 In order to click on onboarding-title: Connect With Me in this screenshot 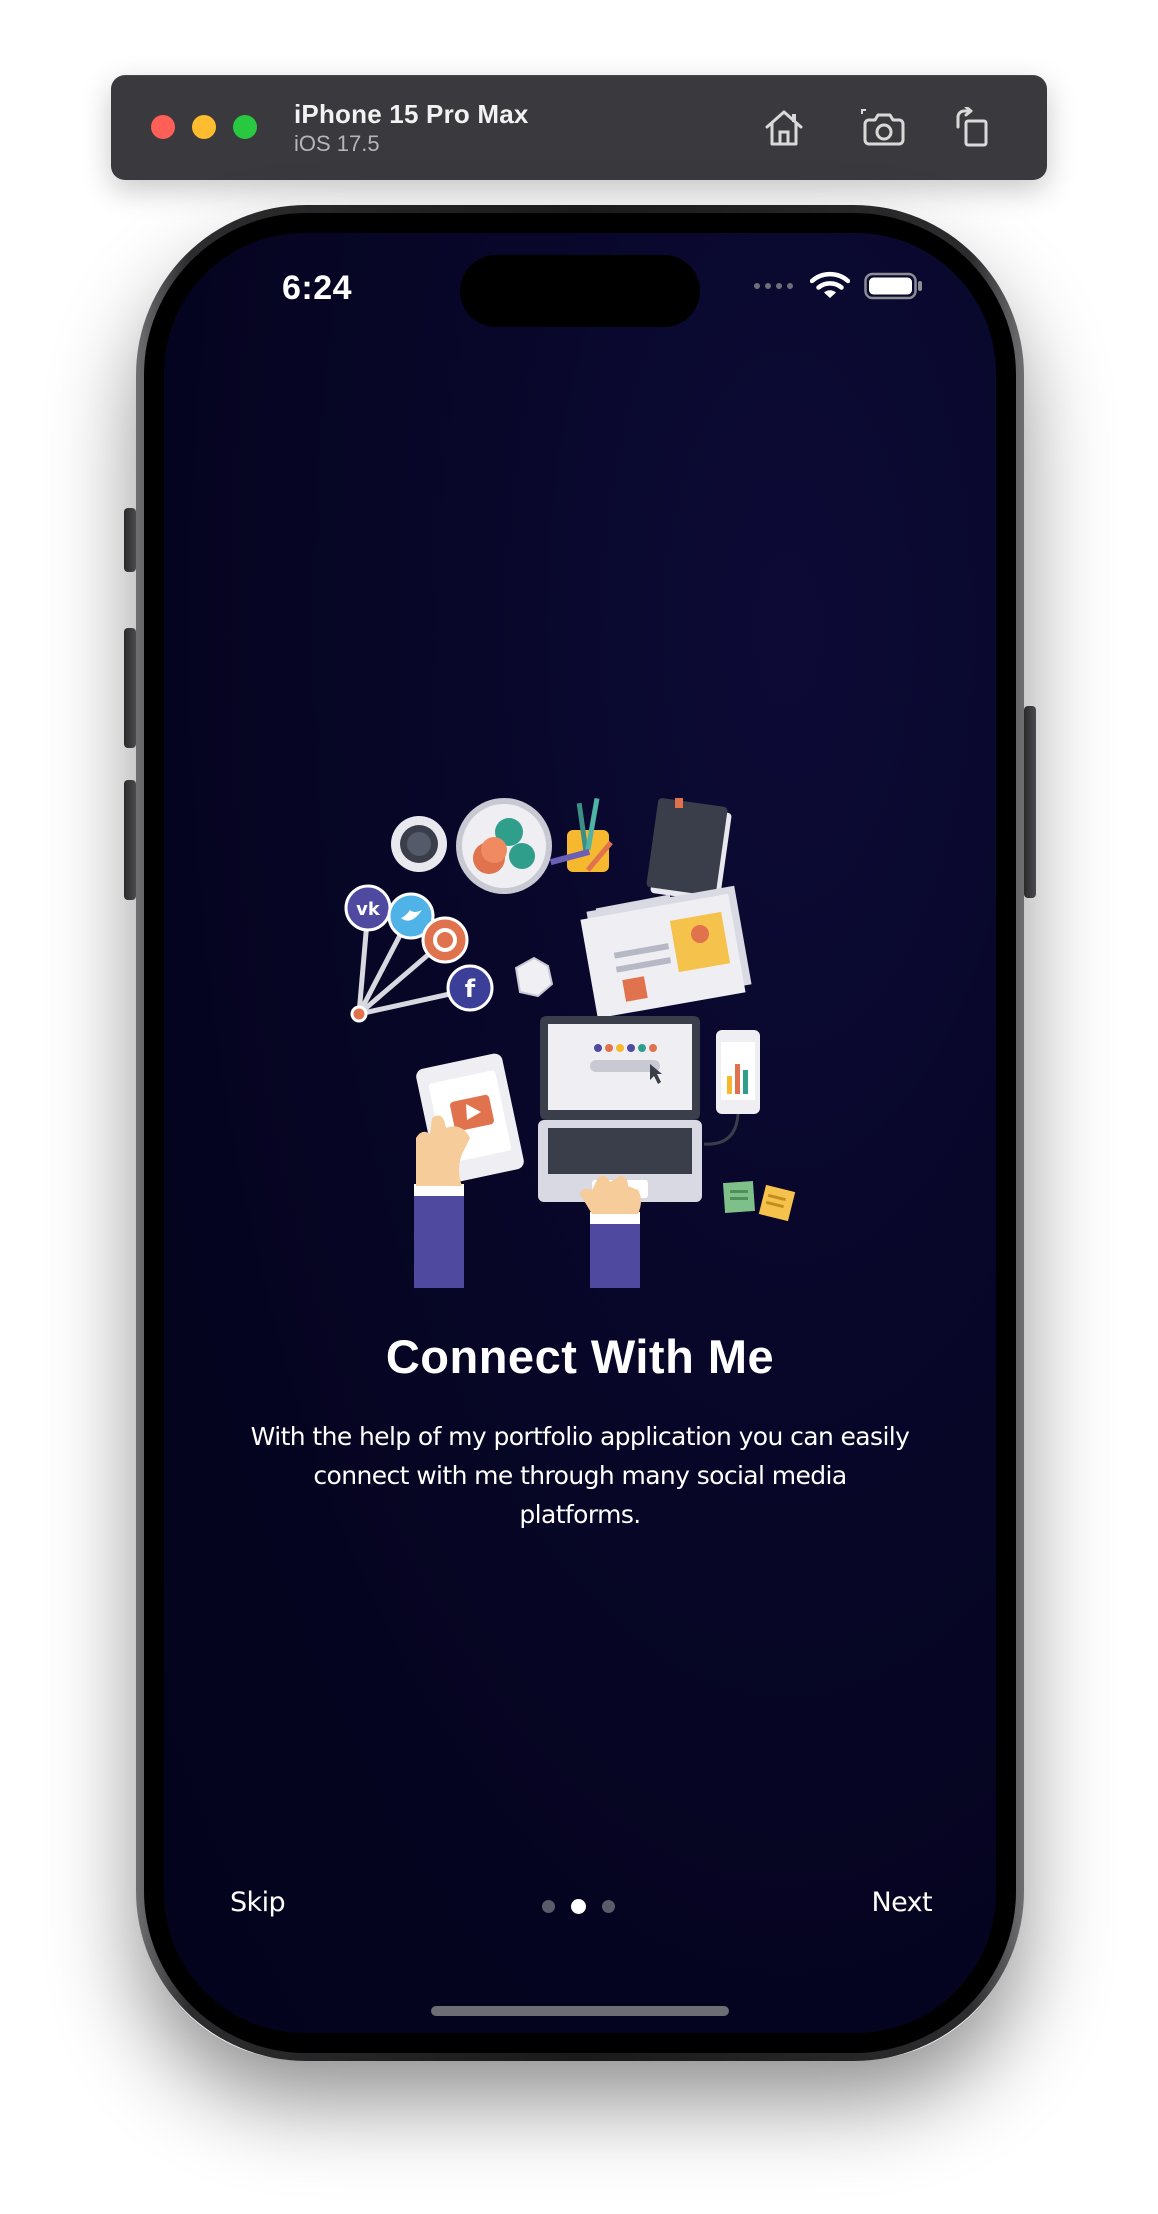, I will do `click(580, 1356)`.